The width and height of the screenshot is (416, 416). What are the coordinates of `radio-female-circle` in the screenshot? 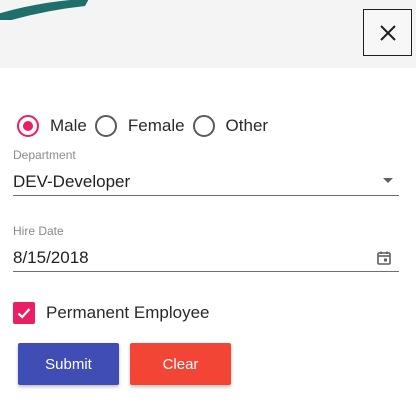 It's located at (105, 126).